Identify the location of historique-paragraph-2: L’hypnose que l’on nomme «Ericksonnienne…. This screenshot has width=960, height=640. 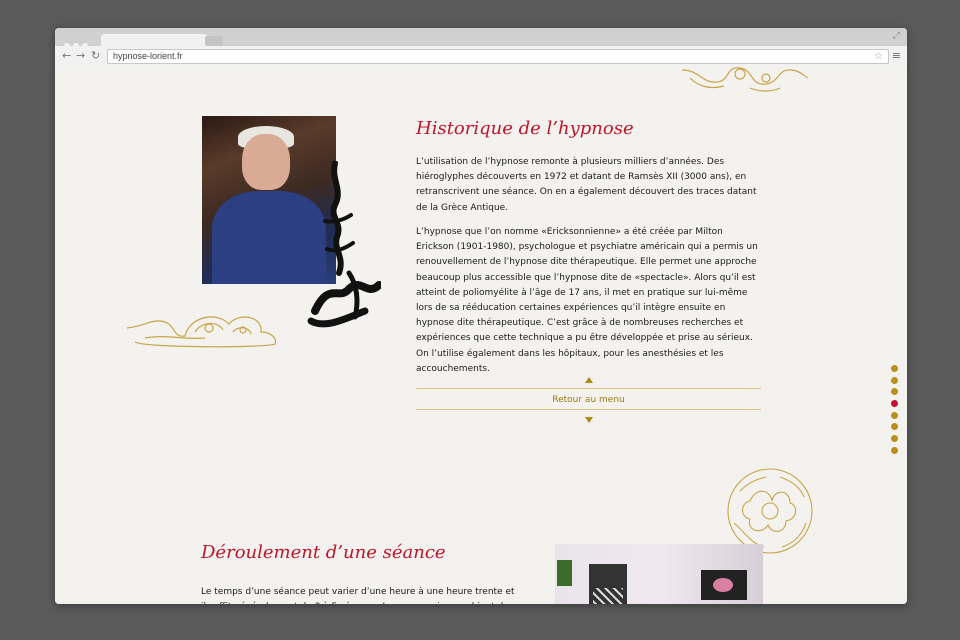
(587, 300).